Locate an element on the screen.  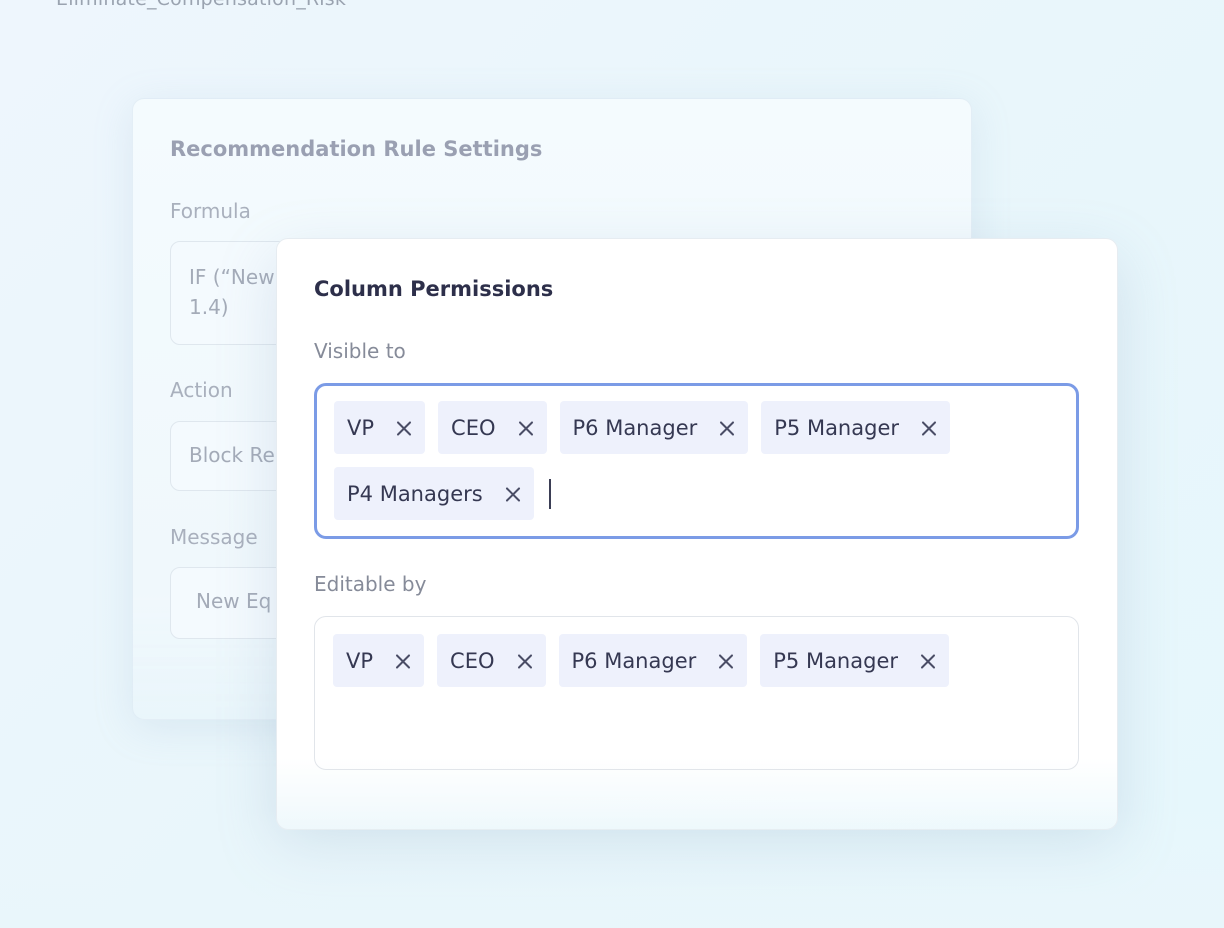
visible-to-tag-input: VP CEO P6 Manager P5 Manager P4 Managers is located at coordinates (696, 461).